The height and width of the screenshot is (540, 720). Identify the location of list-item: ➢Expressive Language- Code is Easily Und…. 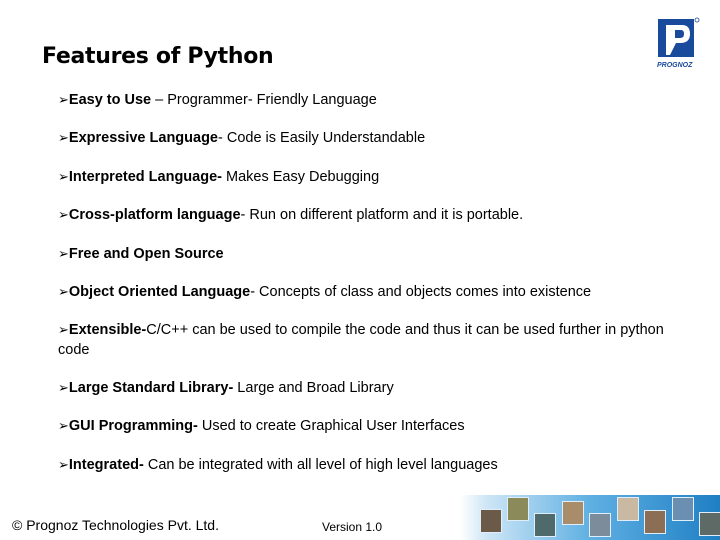
(242, 138).